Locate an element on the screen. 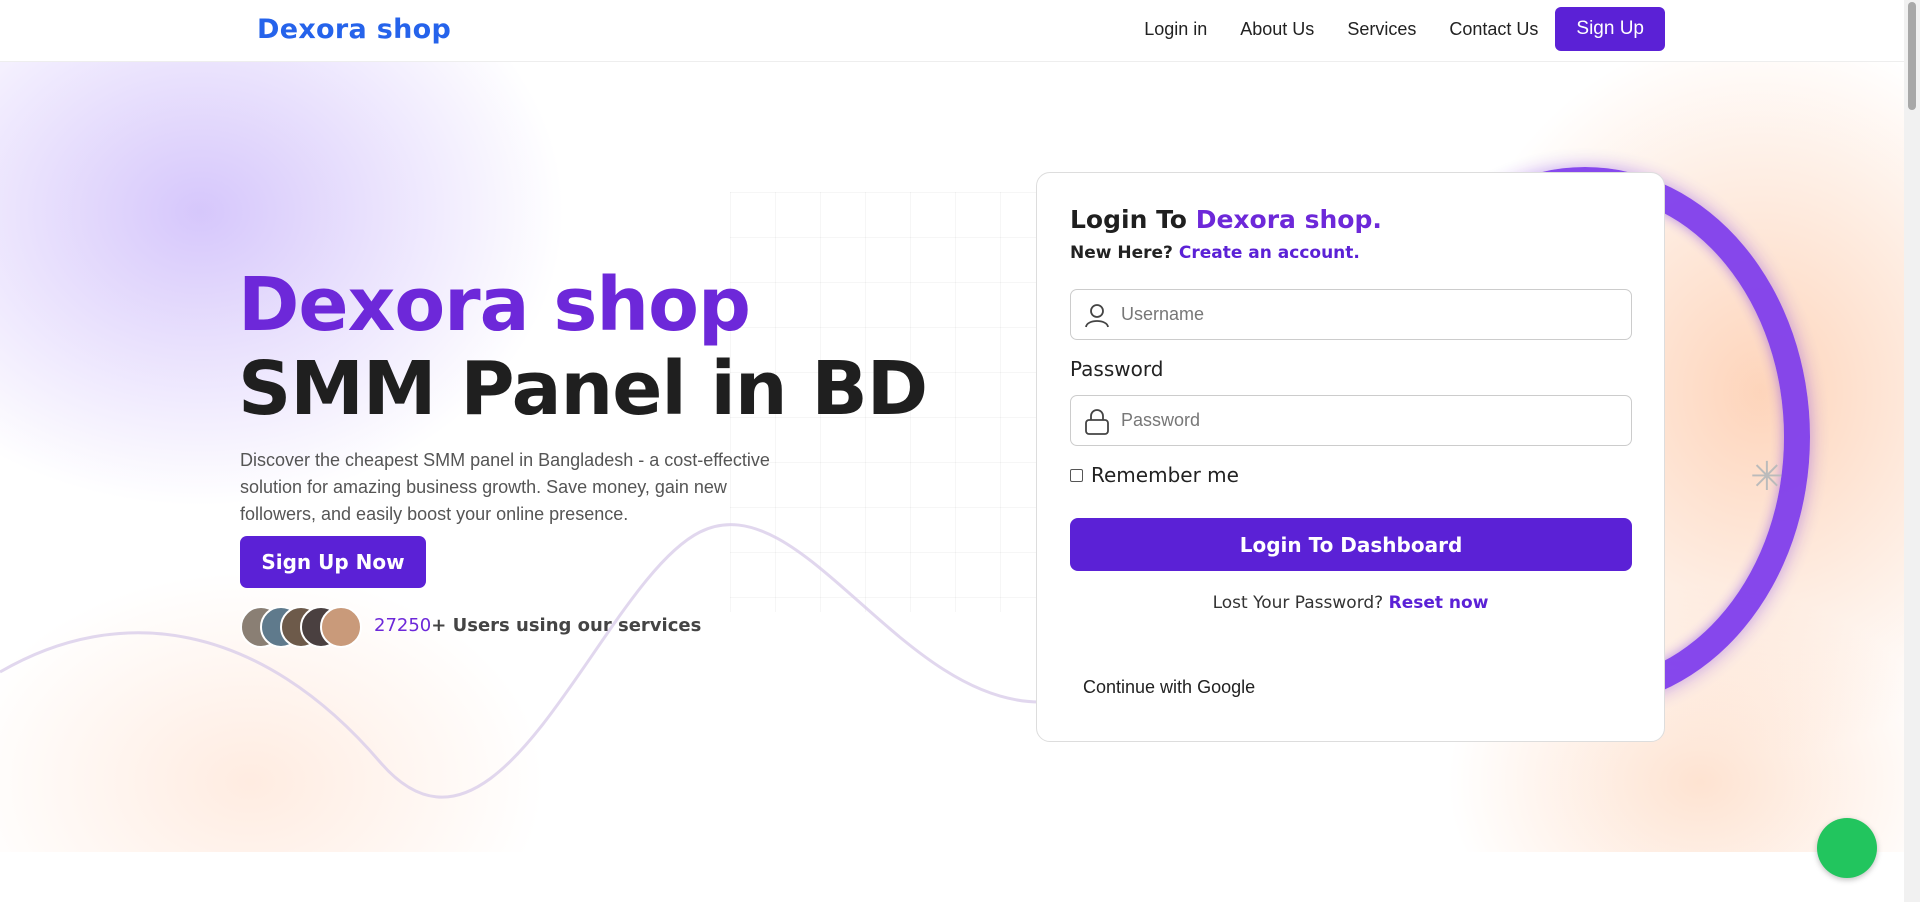 This screenshot has height=902, width=1920. scrollbar-track is located at coordinates (1912, 451).